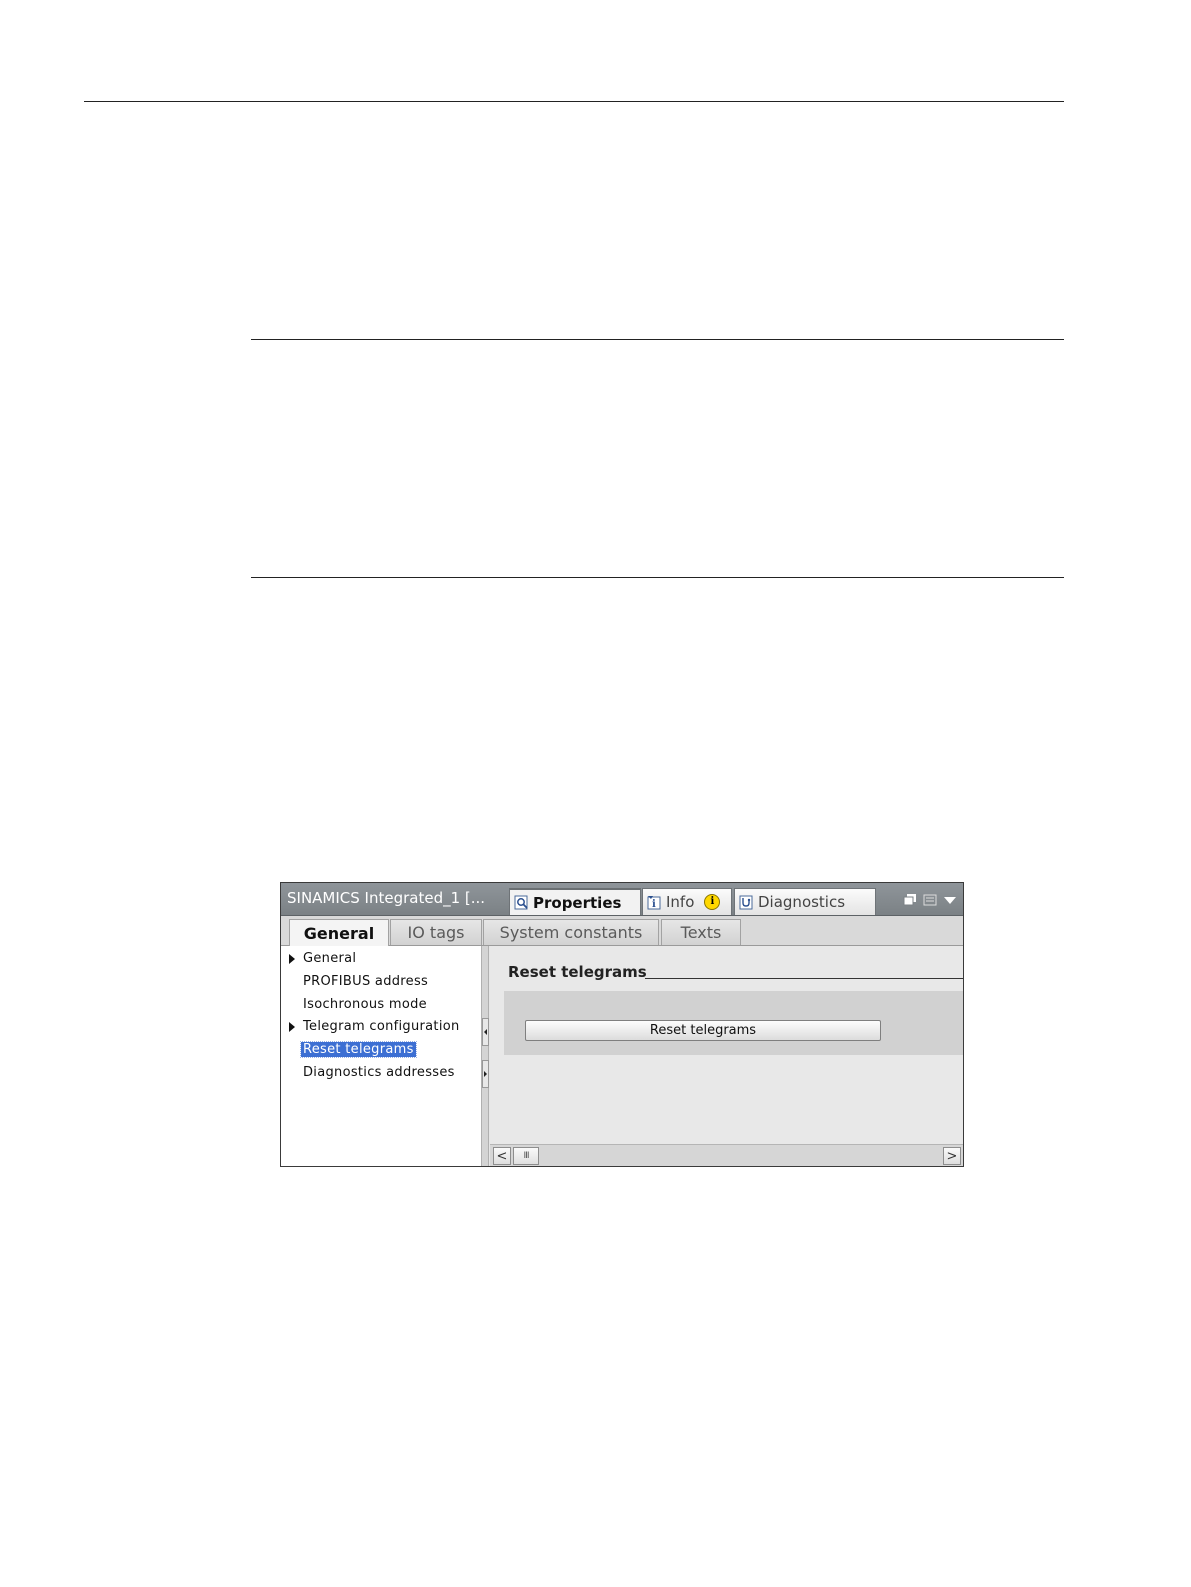  Describe the element at coordinates (365, 981) in the screenshot. I see `nav-item-profibus-address: PROFIBUS address` at that location.